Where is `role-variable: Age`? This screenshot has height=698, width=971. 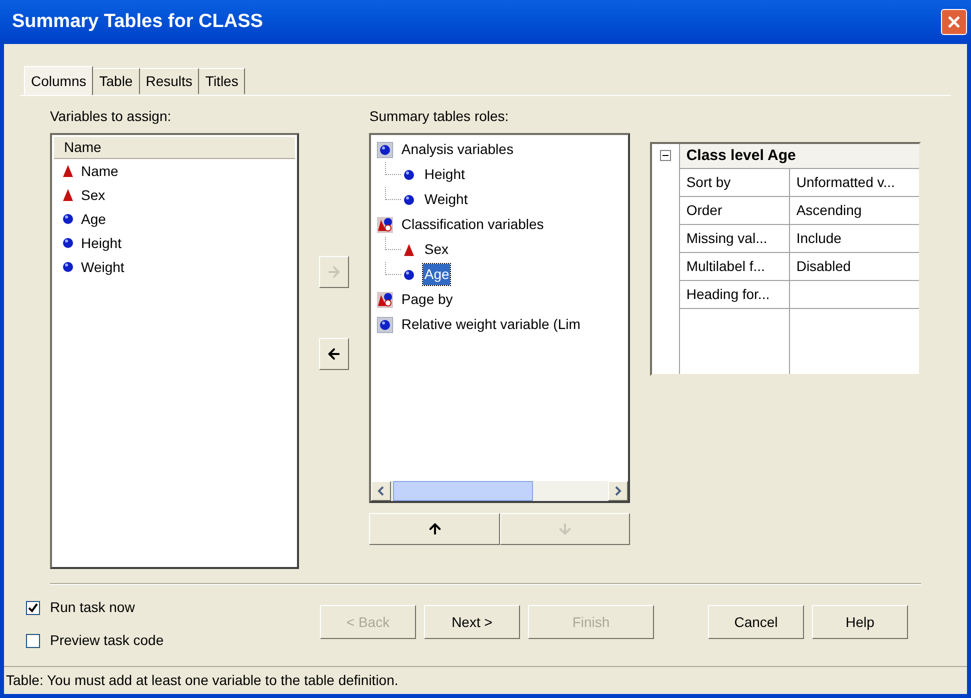
role-variable: Age is located at coordinates (436, 274).